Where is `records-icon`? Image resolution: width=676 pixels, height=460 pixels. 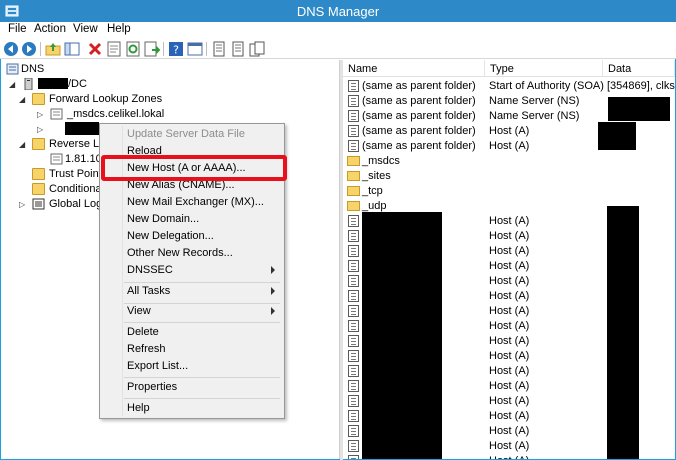
records-icon is located at coordinates (219, 49).